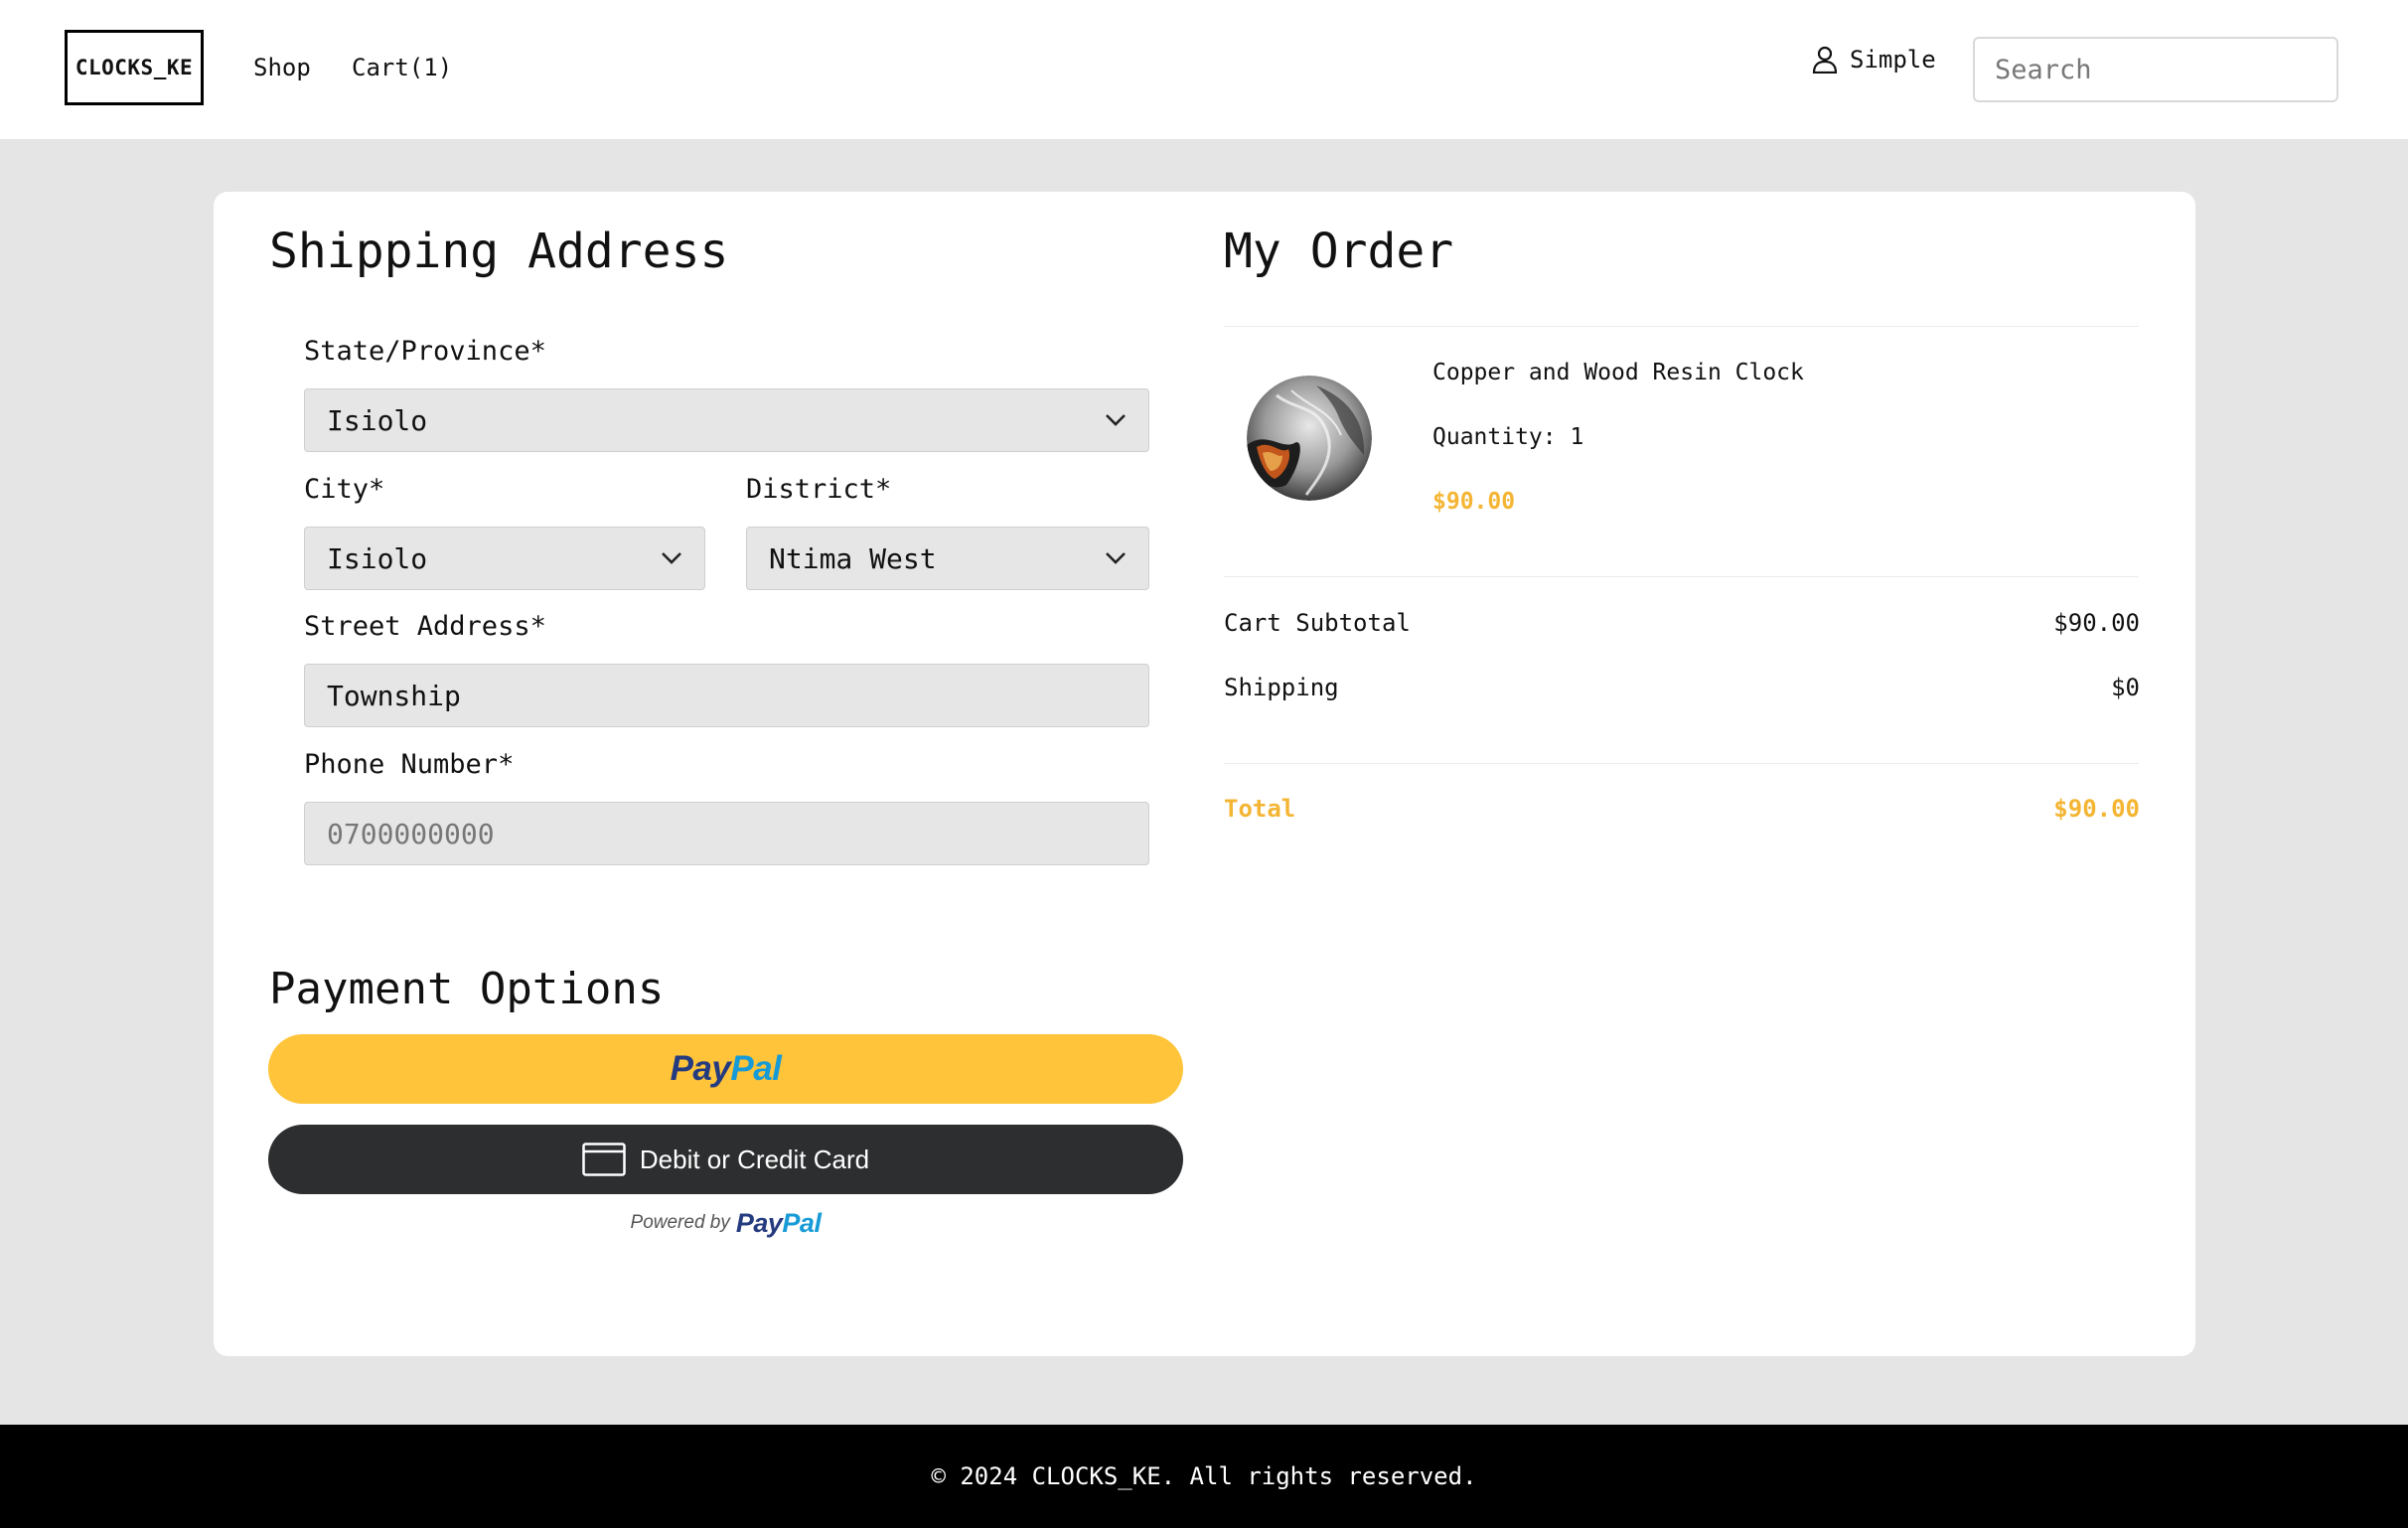 Image resolution: width=2408 pixels, height=1528 pixels. I want to click on user-name: Simple, so click(1893, 60).